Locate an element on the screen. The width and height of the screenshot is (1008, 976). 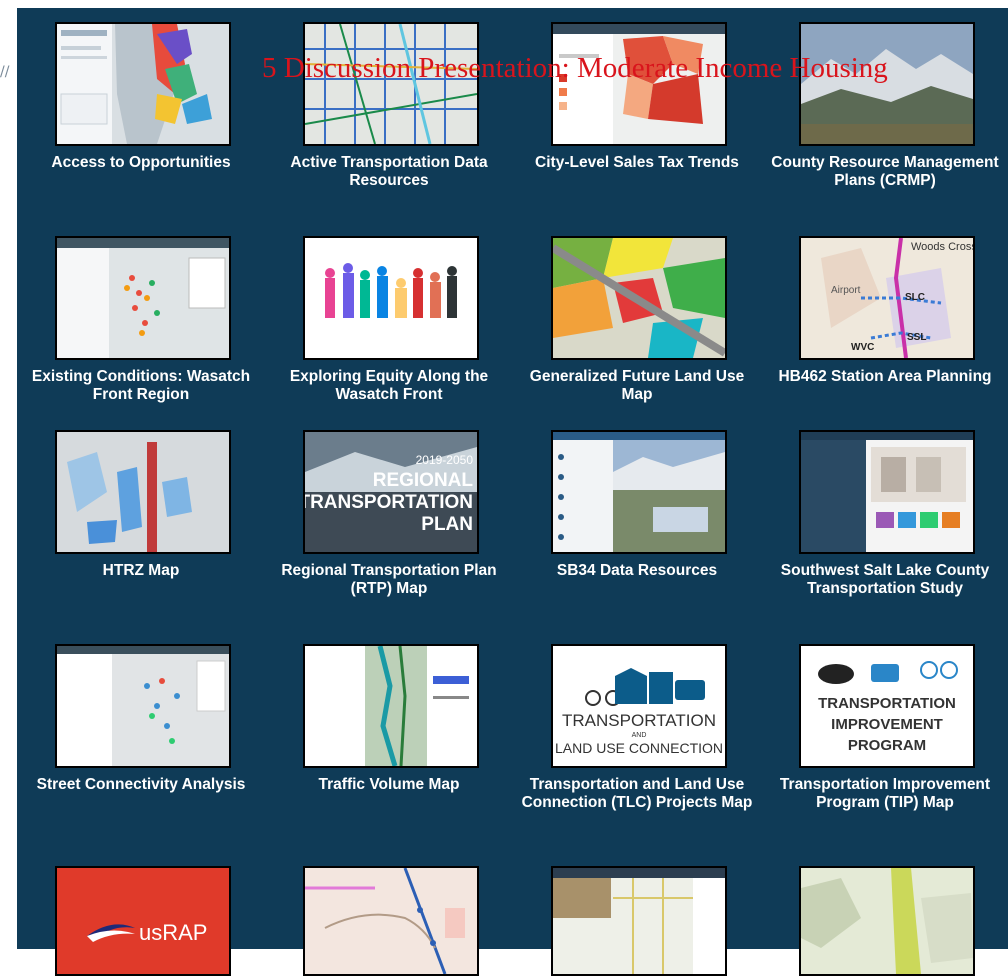
card-app-5c is located at coordinates (637, 914).